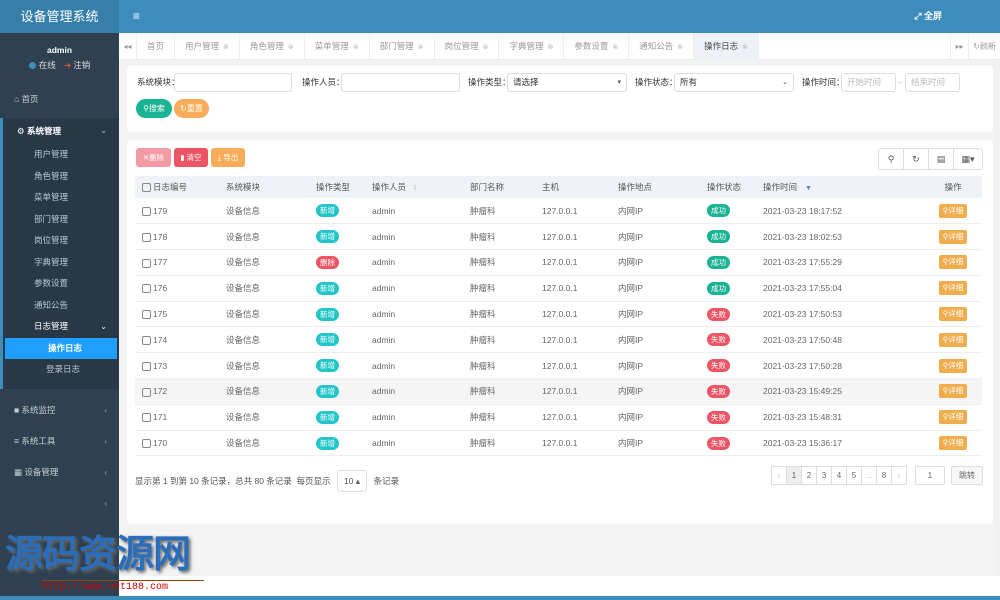 The height and width of the screenshot is (600, 1000). I want to click on sidebar-item-config: 参数设置, so click(61, 284).